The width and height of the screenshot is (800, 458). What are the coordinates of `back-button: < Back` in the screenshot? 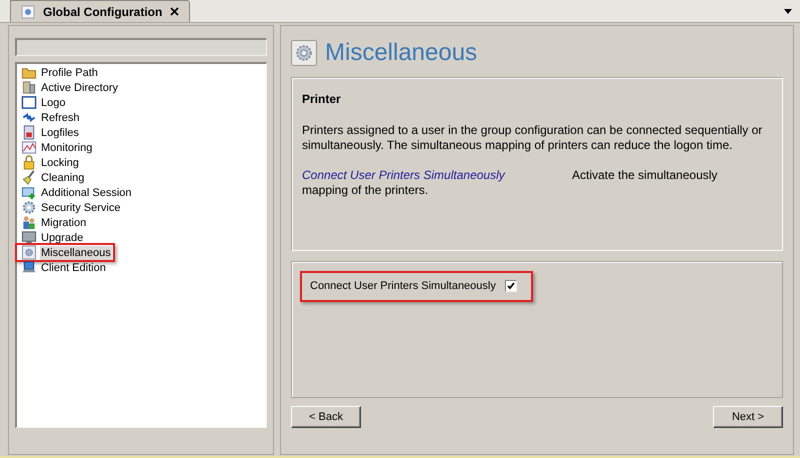 It's located at (326, 417).